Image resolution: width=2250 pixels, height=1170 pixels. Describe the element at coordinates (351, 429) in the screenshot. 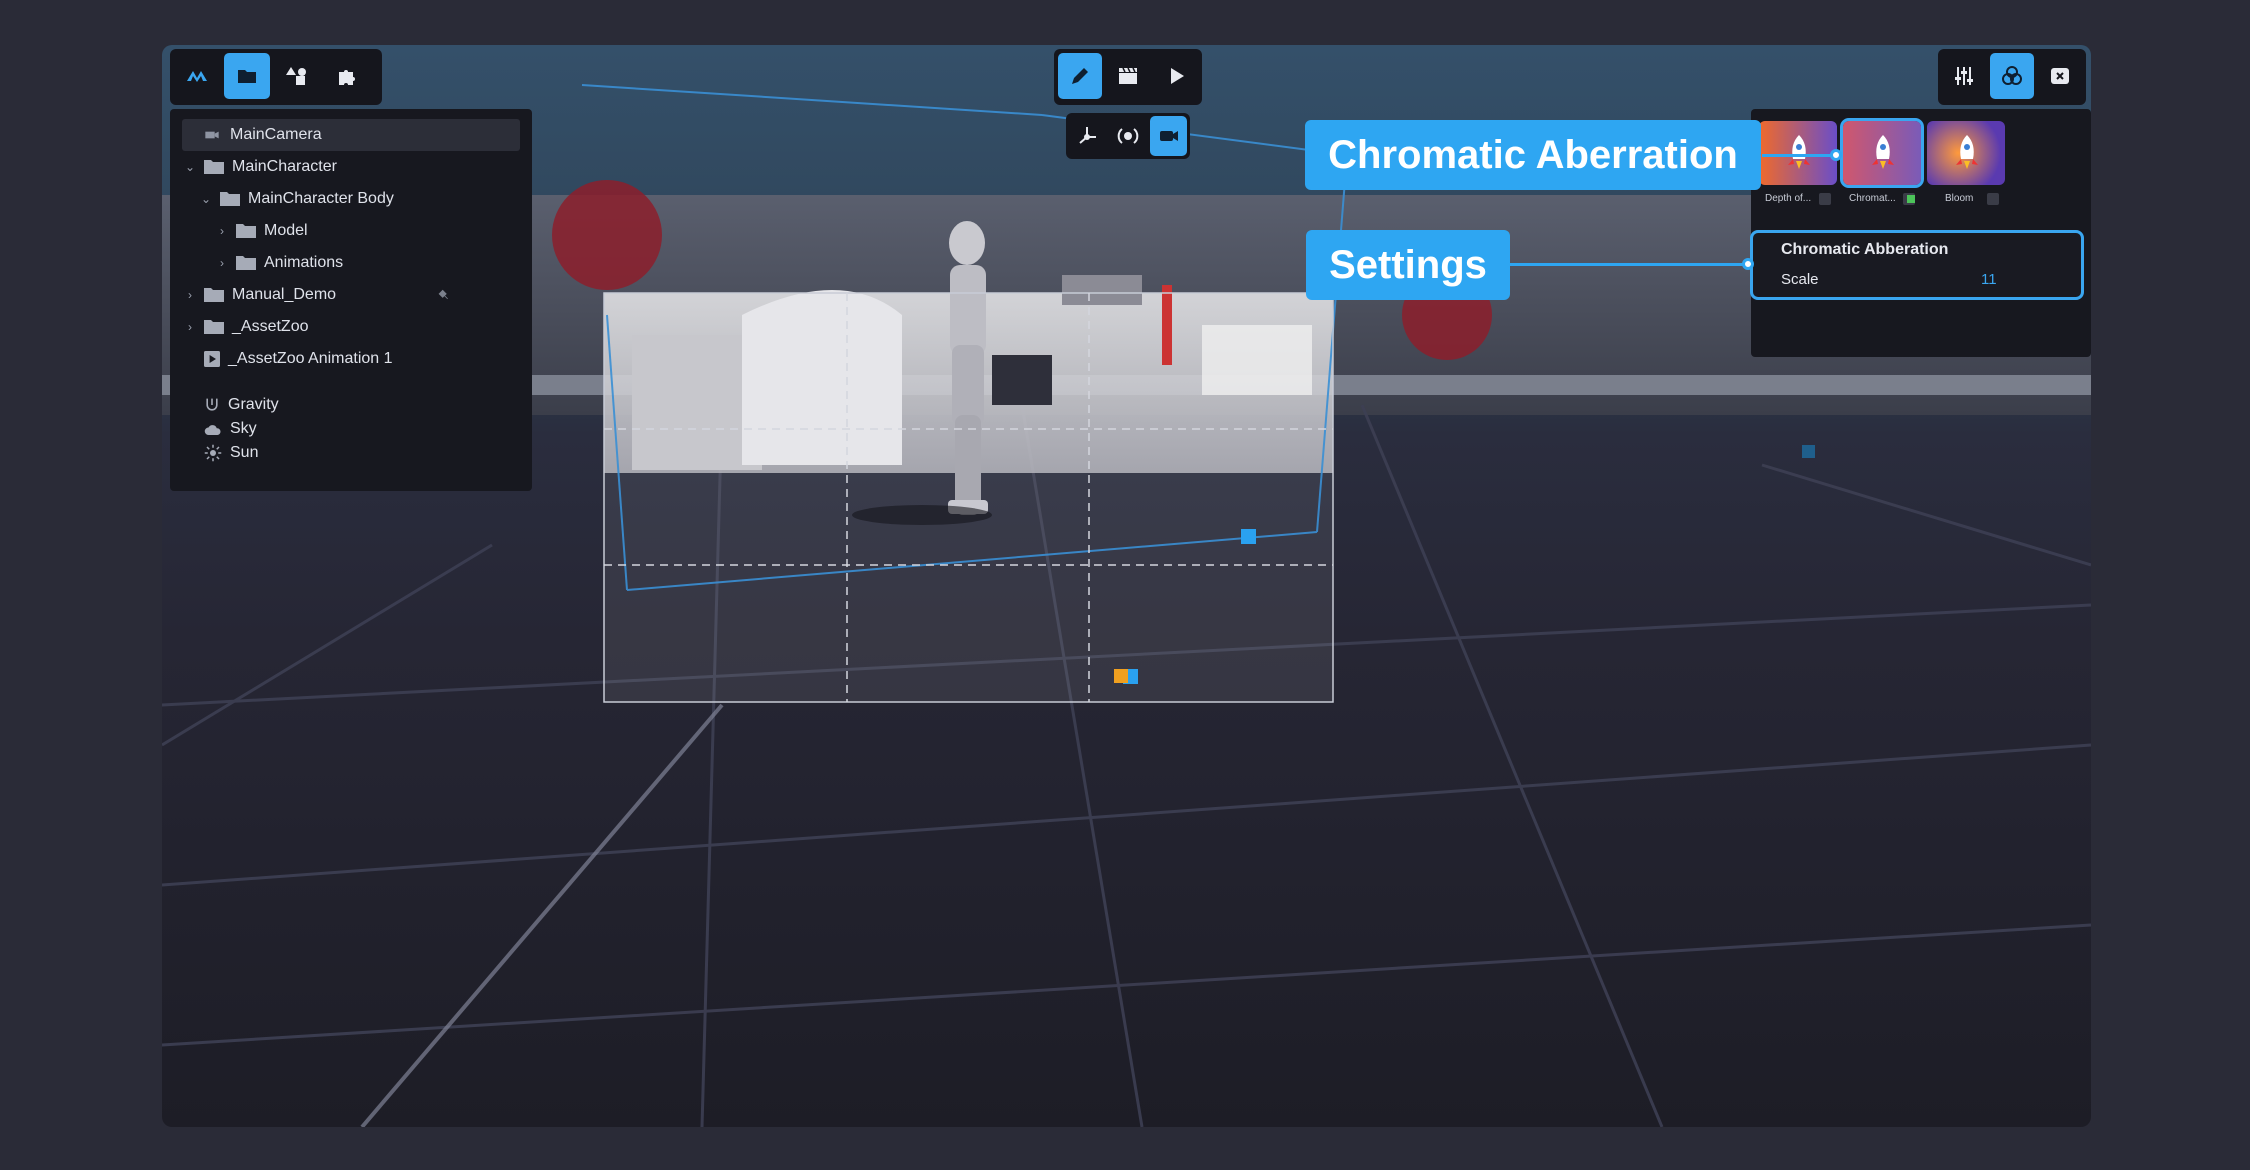

I see `environment-item: Sky` at that location.